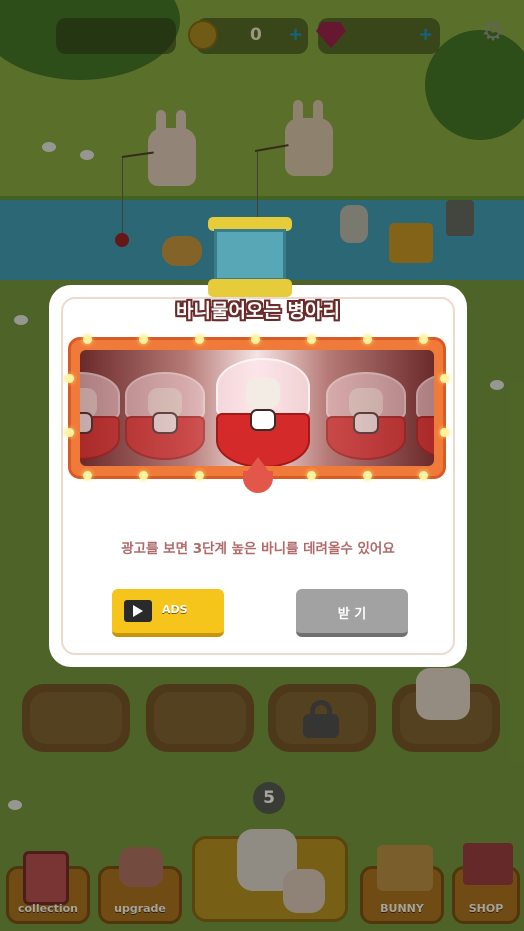  Describe the element at coordinates (250, 257) in the screenshot. I see `claw-machine-icon` at that location.